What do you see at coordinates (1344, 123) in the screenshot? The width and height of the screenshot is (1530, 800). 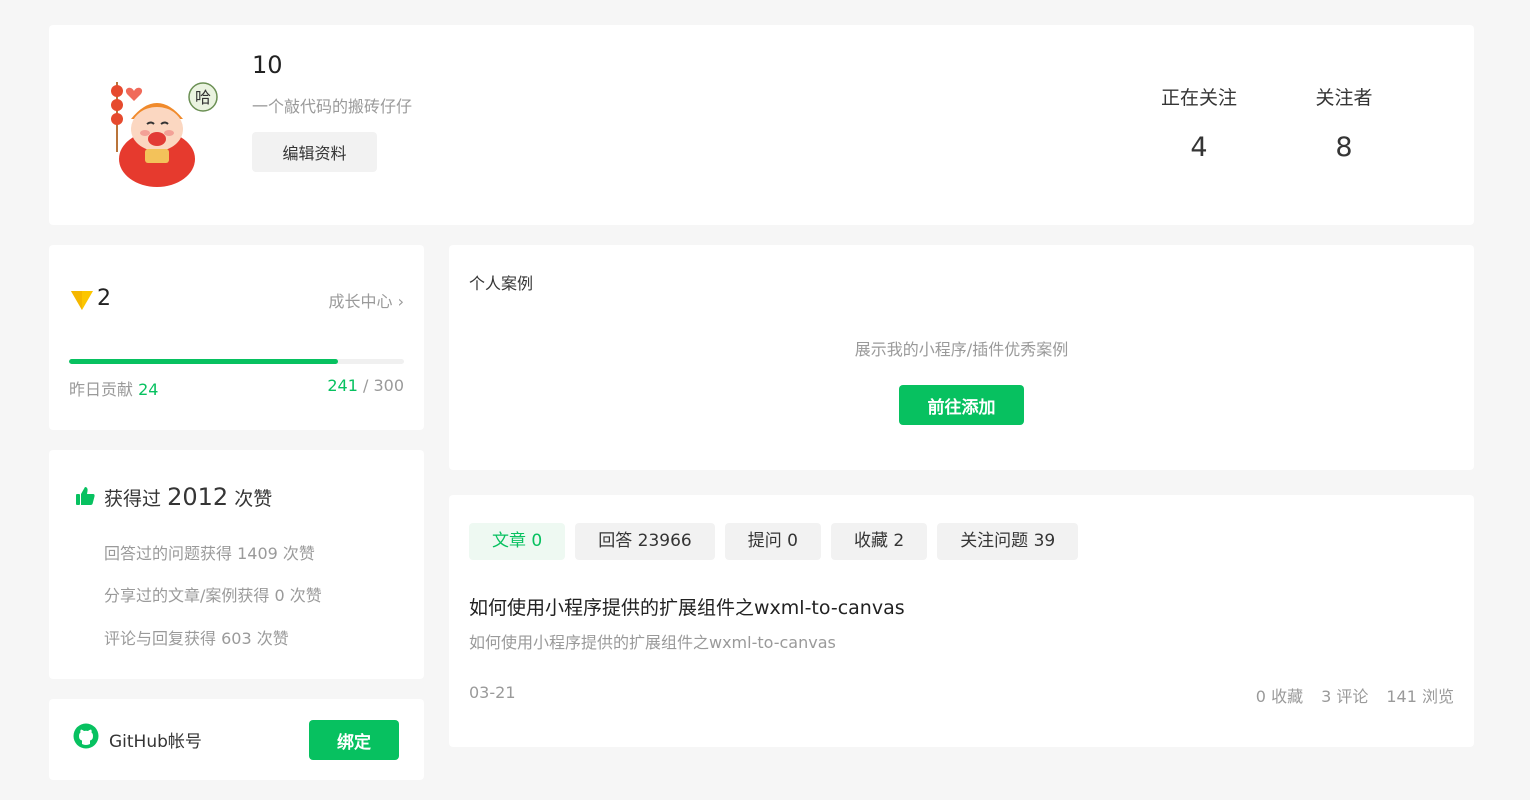 I see `followers-stat: 关注者 8` at bounding box center [1344, 123].